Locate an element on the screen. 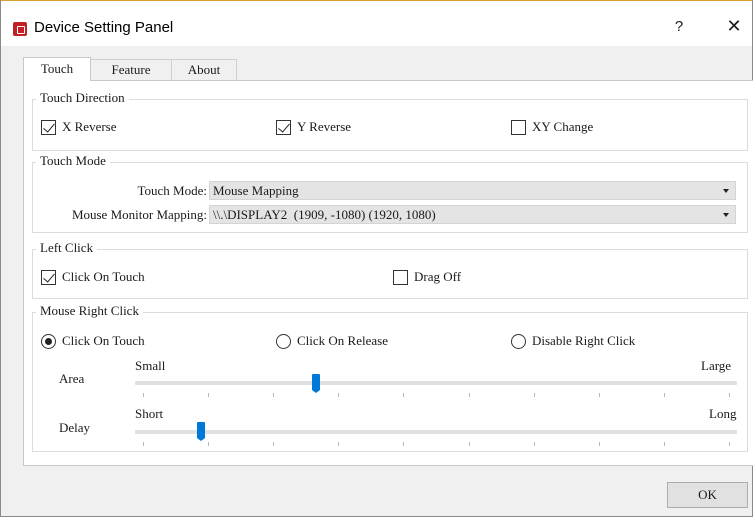 The height and width of the screenshot is (517, 753). monitor-mapping-label: Mouse Monitor Mapping: is located at coordinates (139, 214).